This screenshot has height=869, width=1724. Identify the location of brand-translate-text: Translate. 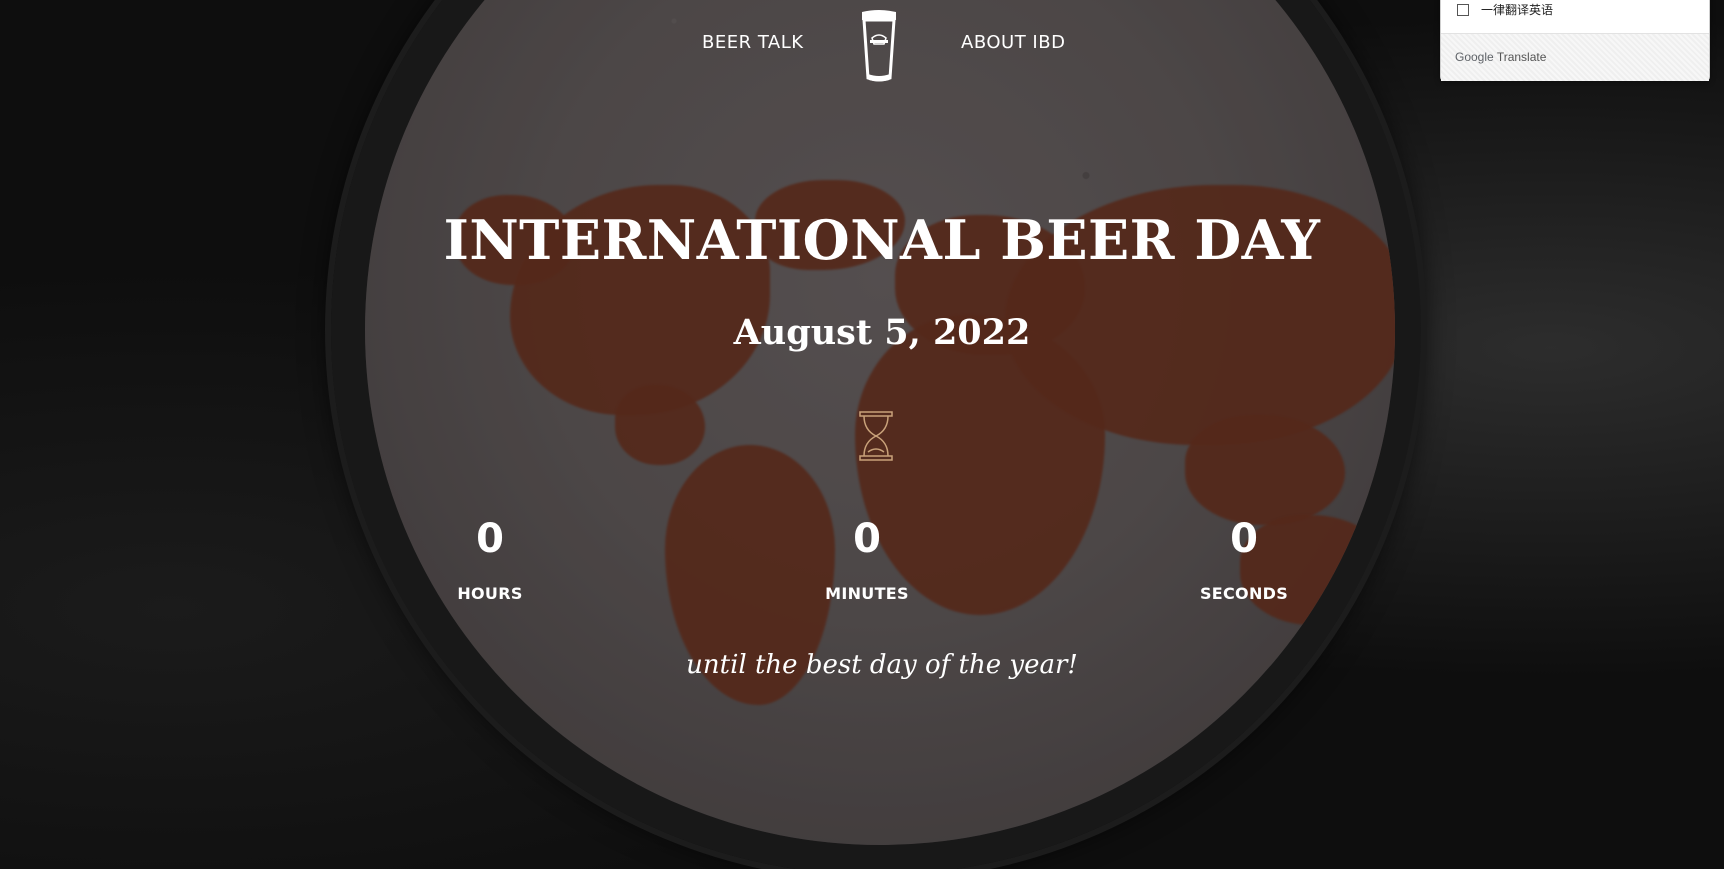
(1521, 57).